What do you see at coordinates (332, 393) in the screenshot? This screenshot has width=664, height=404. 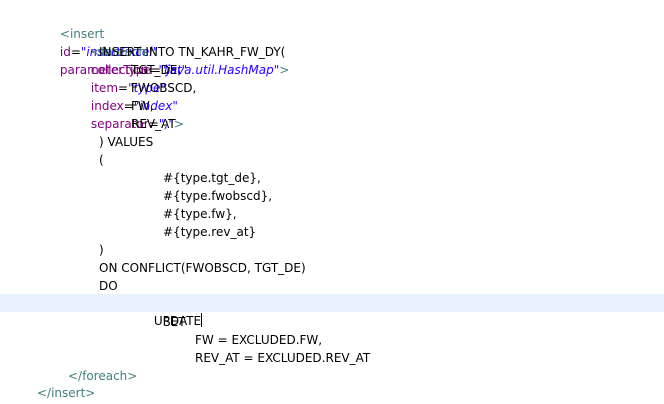 I see `code-line: </insert>` at bounding box center [332, 393].